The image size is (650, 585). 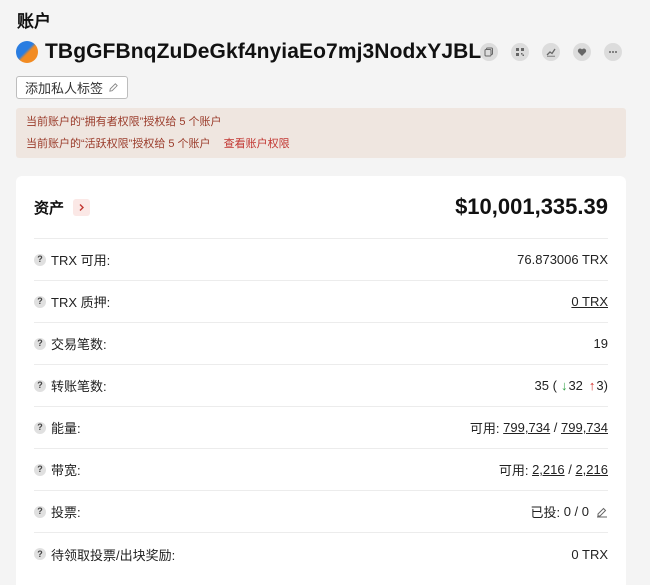 I want to click on bandwidth-prefix: 可用:, so click(x=513, y=470).